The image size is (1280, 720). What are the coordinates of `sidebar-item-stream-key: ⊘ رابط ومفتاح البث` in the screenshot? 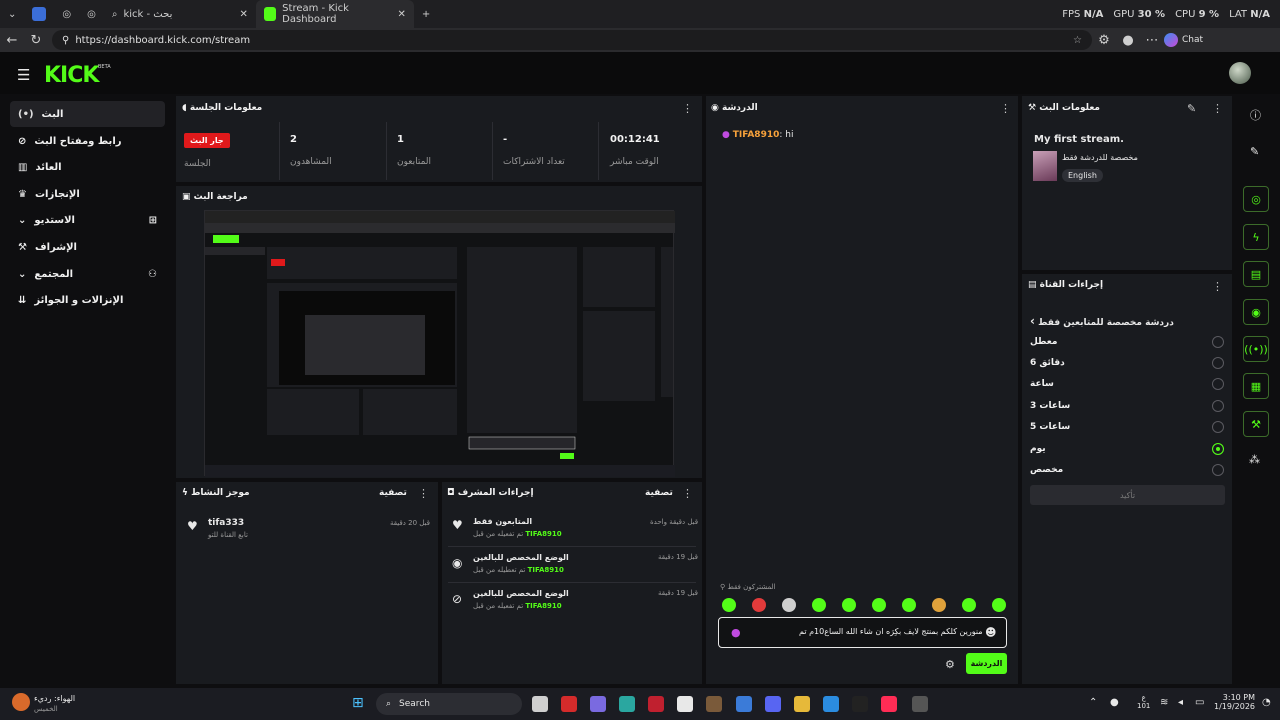 It's located at (87, 141).